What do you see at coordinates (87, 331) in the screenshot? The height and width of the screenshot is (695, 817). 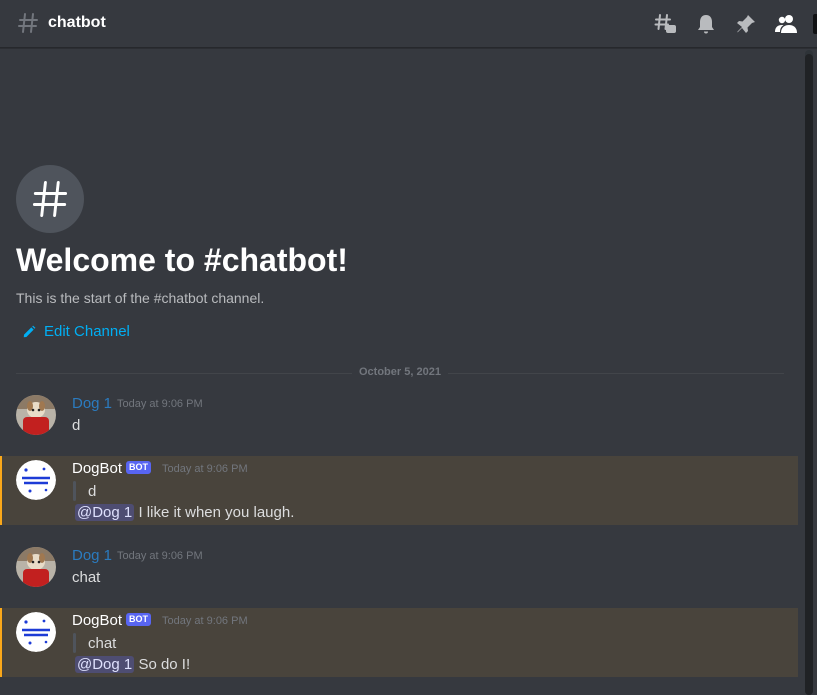 I see `edit-channel-label: Edit Channel` at bounding box center [87, 331].